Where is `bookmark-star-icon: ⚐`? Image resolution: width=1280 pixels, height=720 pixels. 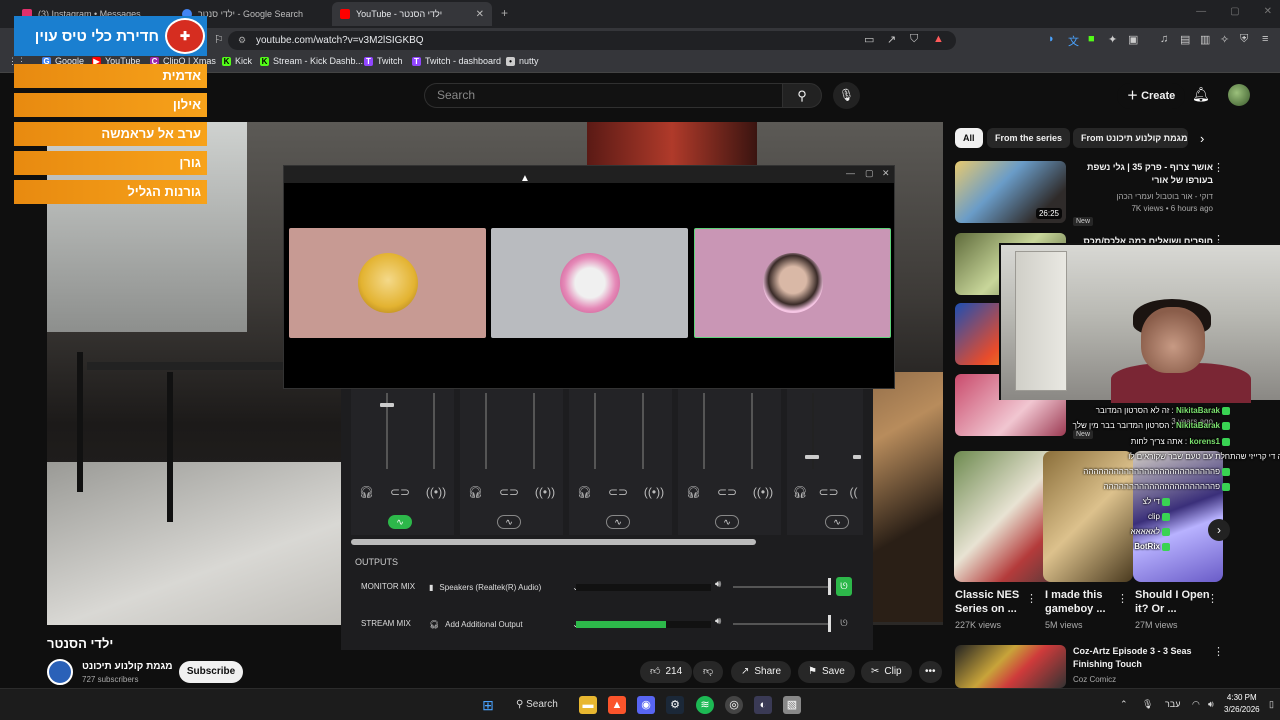 bookmark-star-icon: ⚐ is located at coordinates (219, 39).